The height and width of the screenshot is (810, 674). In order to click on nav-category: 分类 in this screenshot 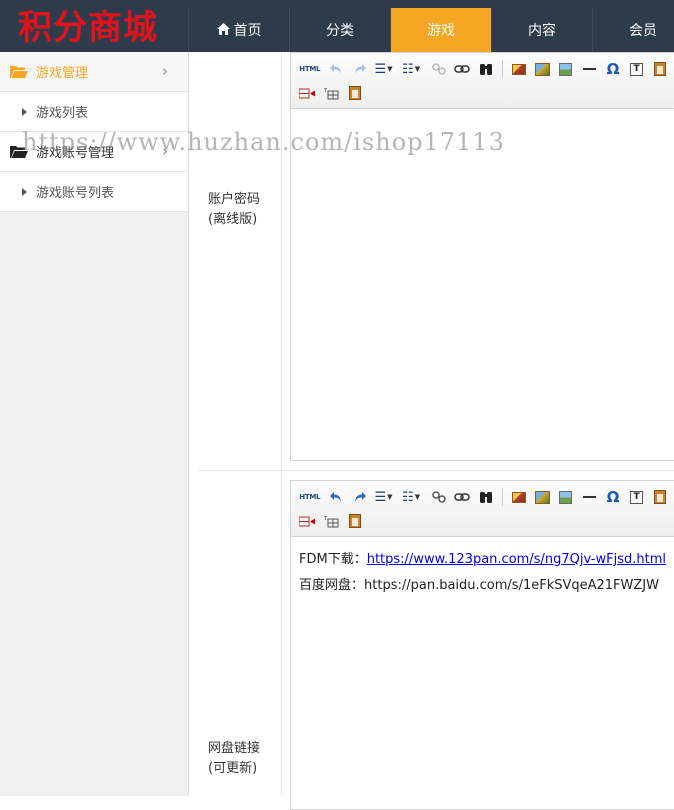, I will do `click(339, 30)`.